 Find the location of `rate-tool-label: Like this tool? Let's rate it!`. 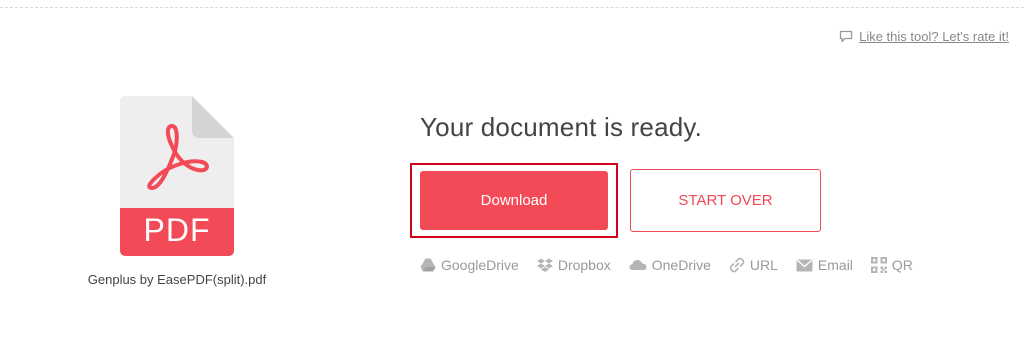

rate-tool-label: Like this tool? Let's rate it! is located at coordinates (934, 36).